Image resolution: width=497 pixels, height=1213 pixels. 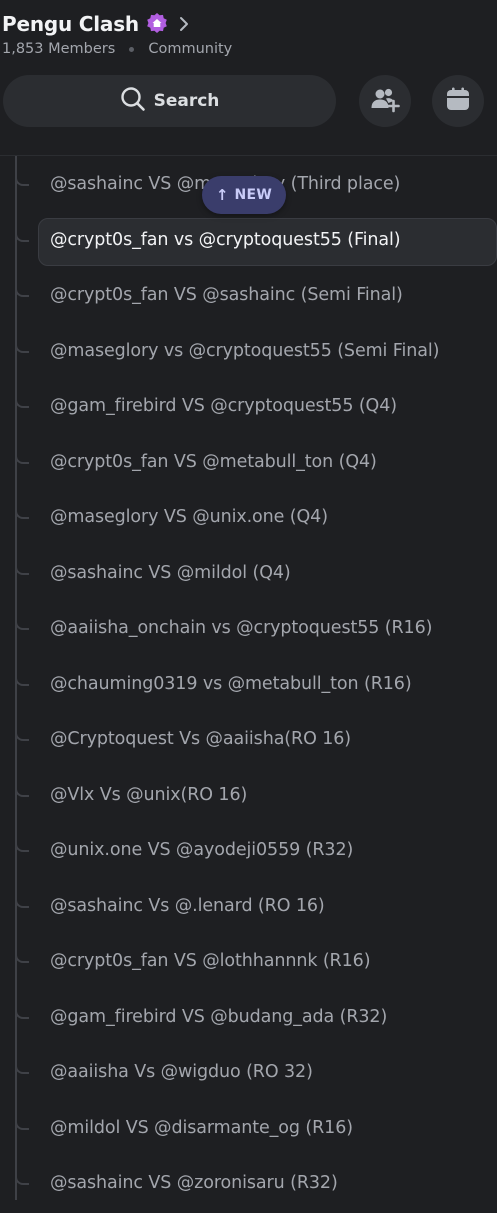 I want to click on thread-item: @crypt0s_fan VS @sashainc (Semi Final), so click(x=248, y=297).